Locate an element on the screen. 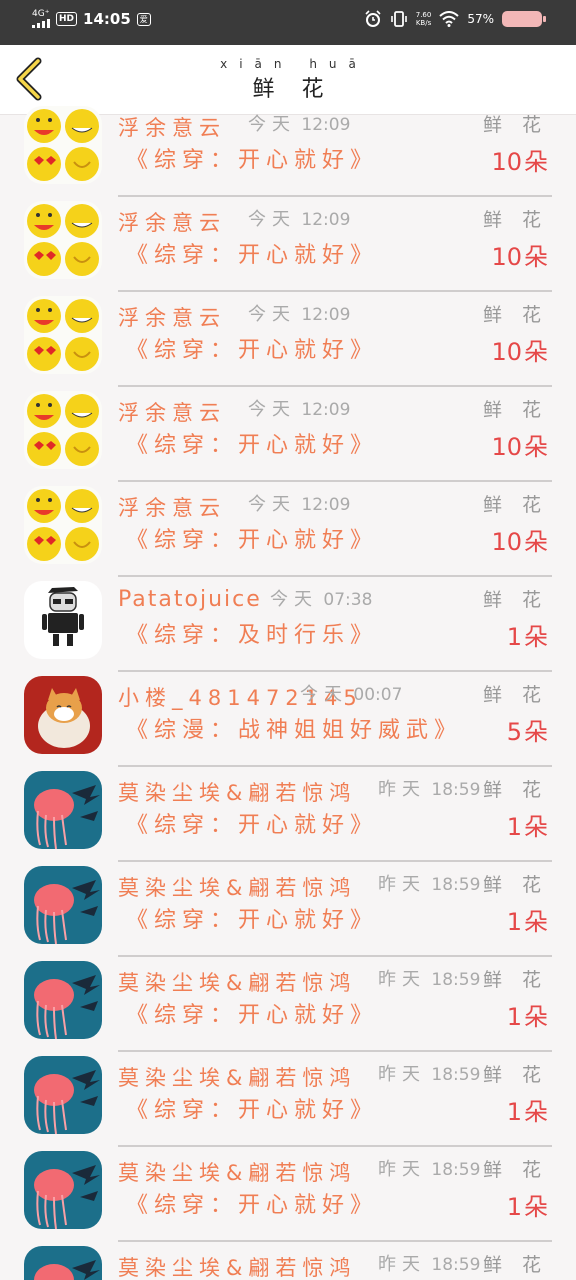 The height and width of the screenshot is (1280, 576). time-stamp: 今天 00:07 is located at coordinates (351, 693).